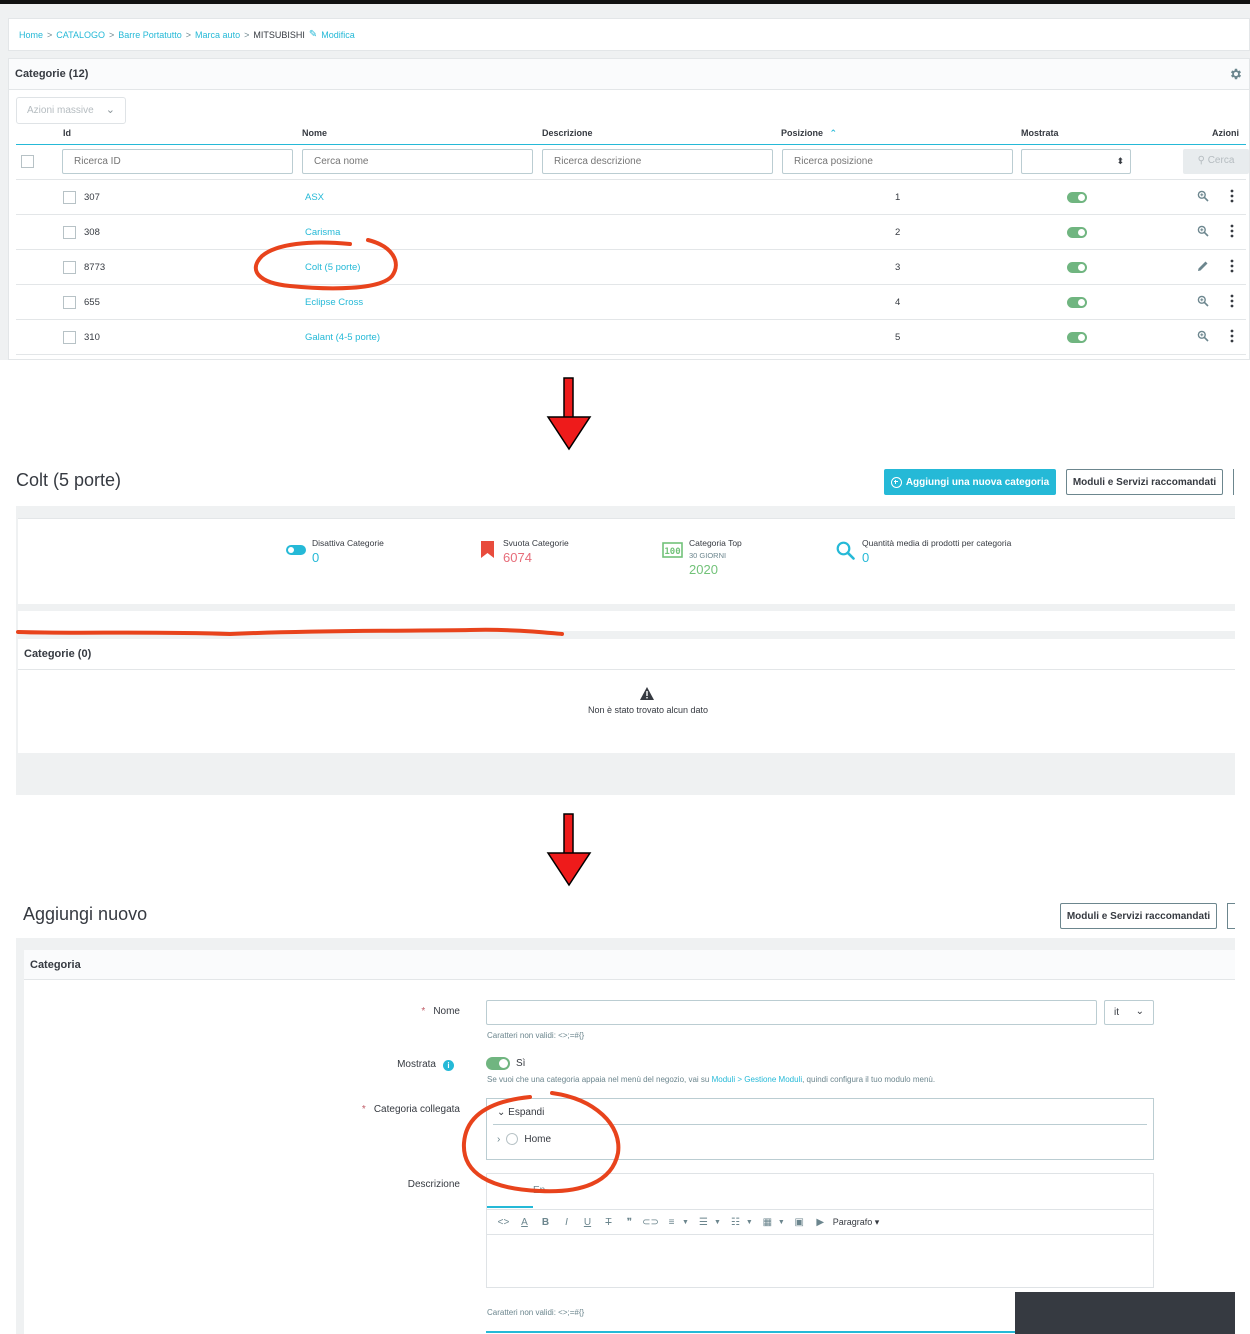 The image size is (1250, 1334). I want to click on row-name-link: Colt (5 porte), so click(332, 267).